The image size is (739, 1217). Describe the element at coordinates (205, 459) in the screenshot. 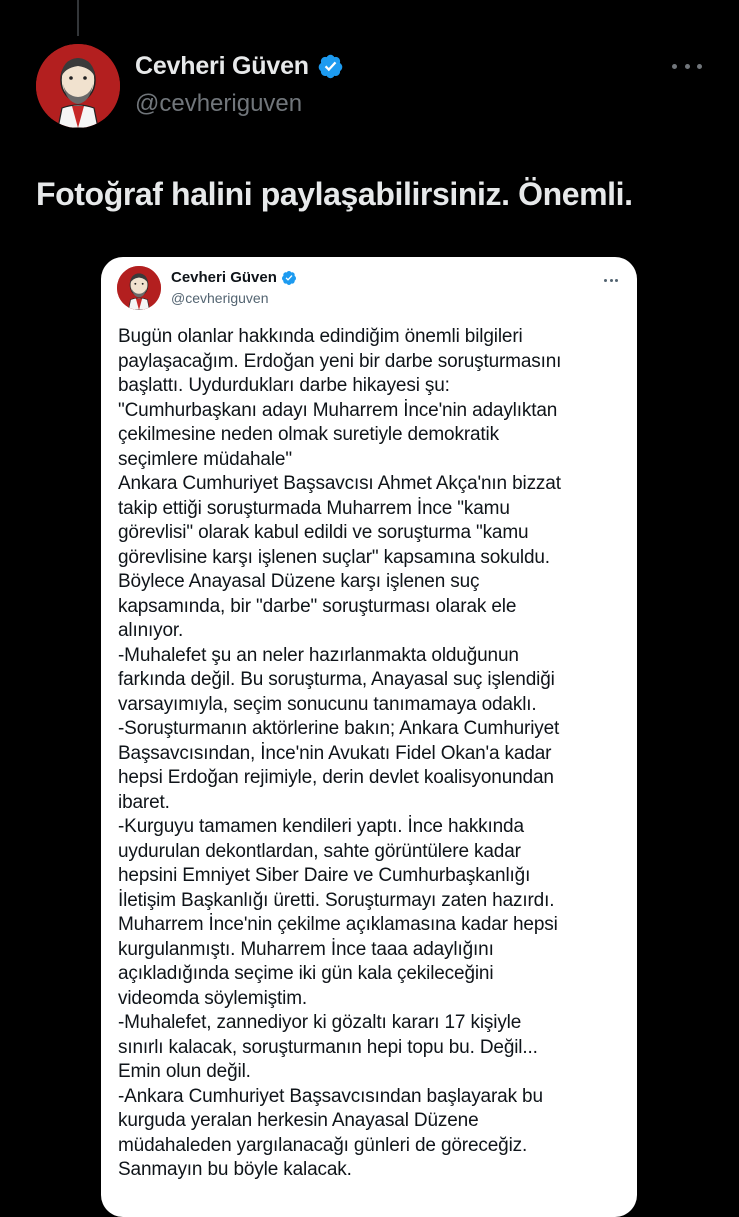

I see `embedded-text-line: seçimlere müdahale"` at that location.